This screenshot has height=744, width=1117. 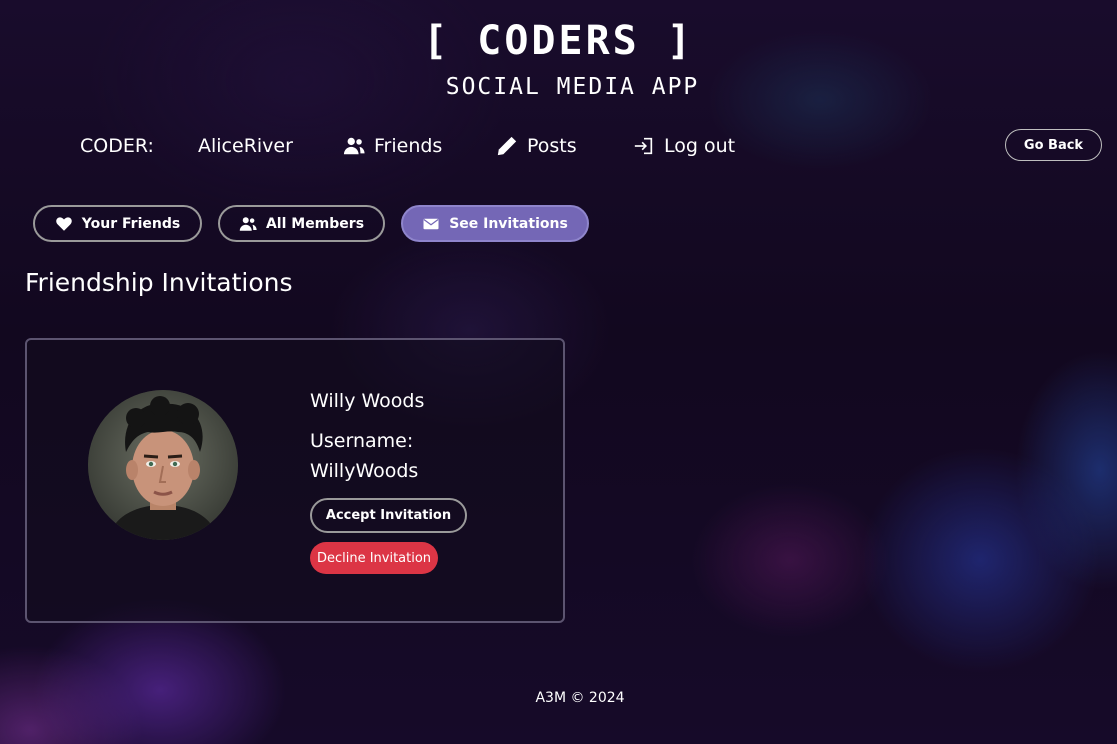 What do you see at coordinates (159, 282) in the screenshot?
I see `page-title: Friendship Invitations` at bounding box center [159, 282].